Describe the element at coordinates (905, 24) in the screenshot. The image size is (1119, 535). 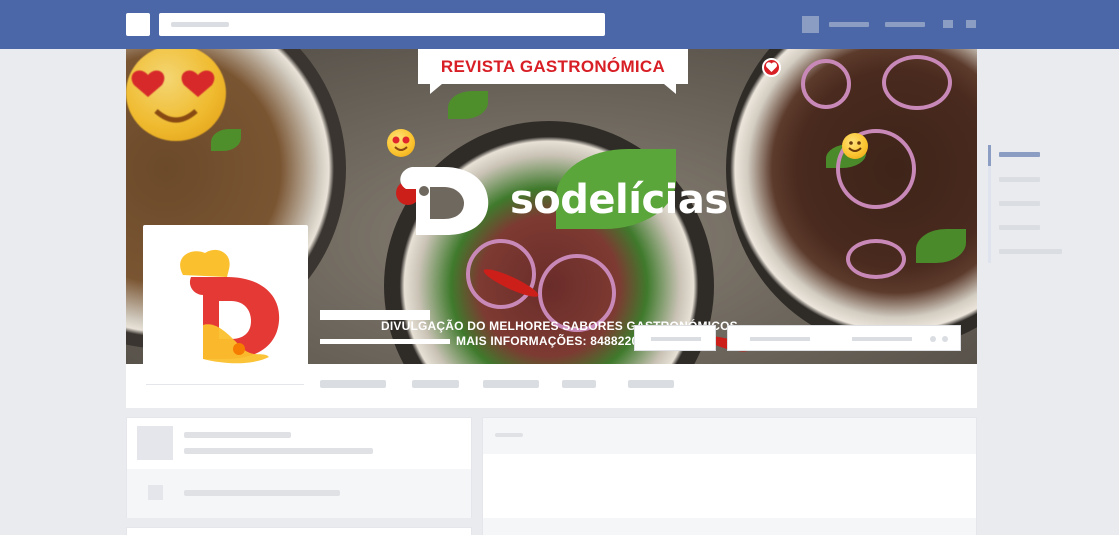
I see `nav-item-home` at that location.